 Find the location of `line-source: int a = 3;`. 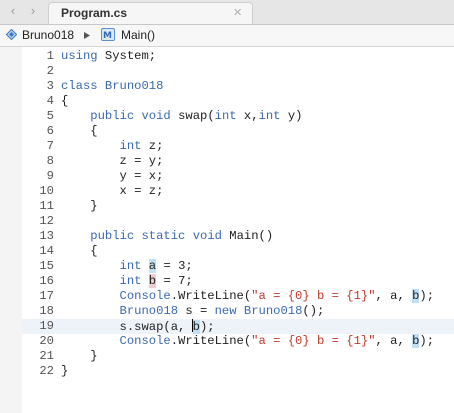

line-source: int a = 3; is located at coordinates (127, 266).